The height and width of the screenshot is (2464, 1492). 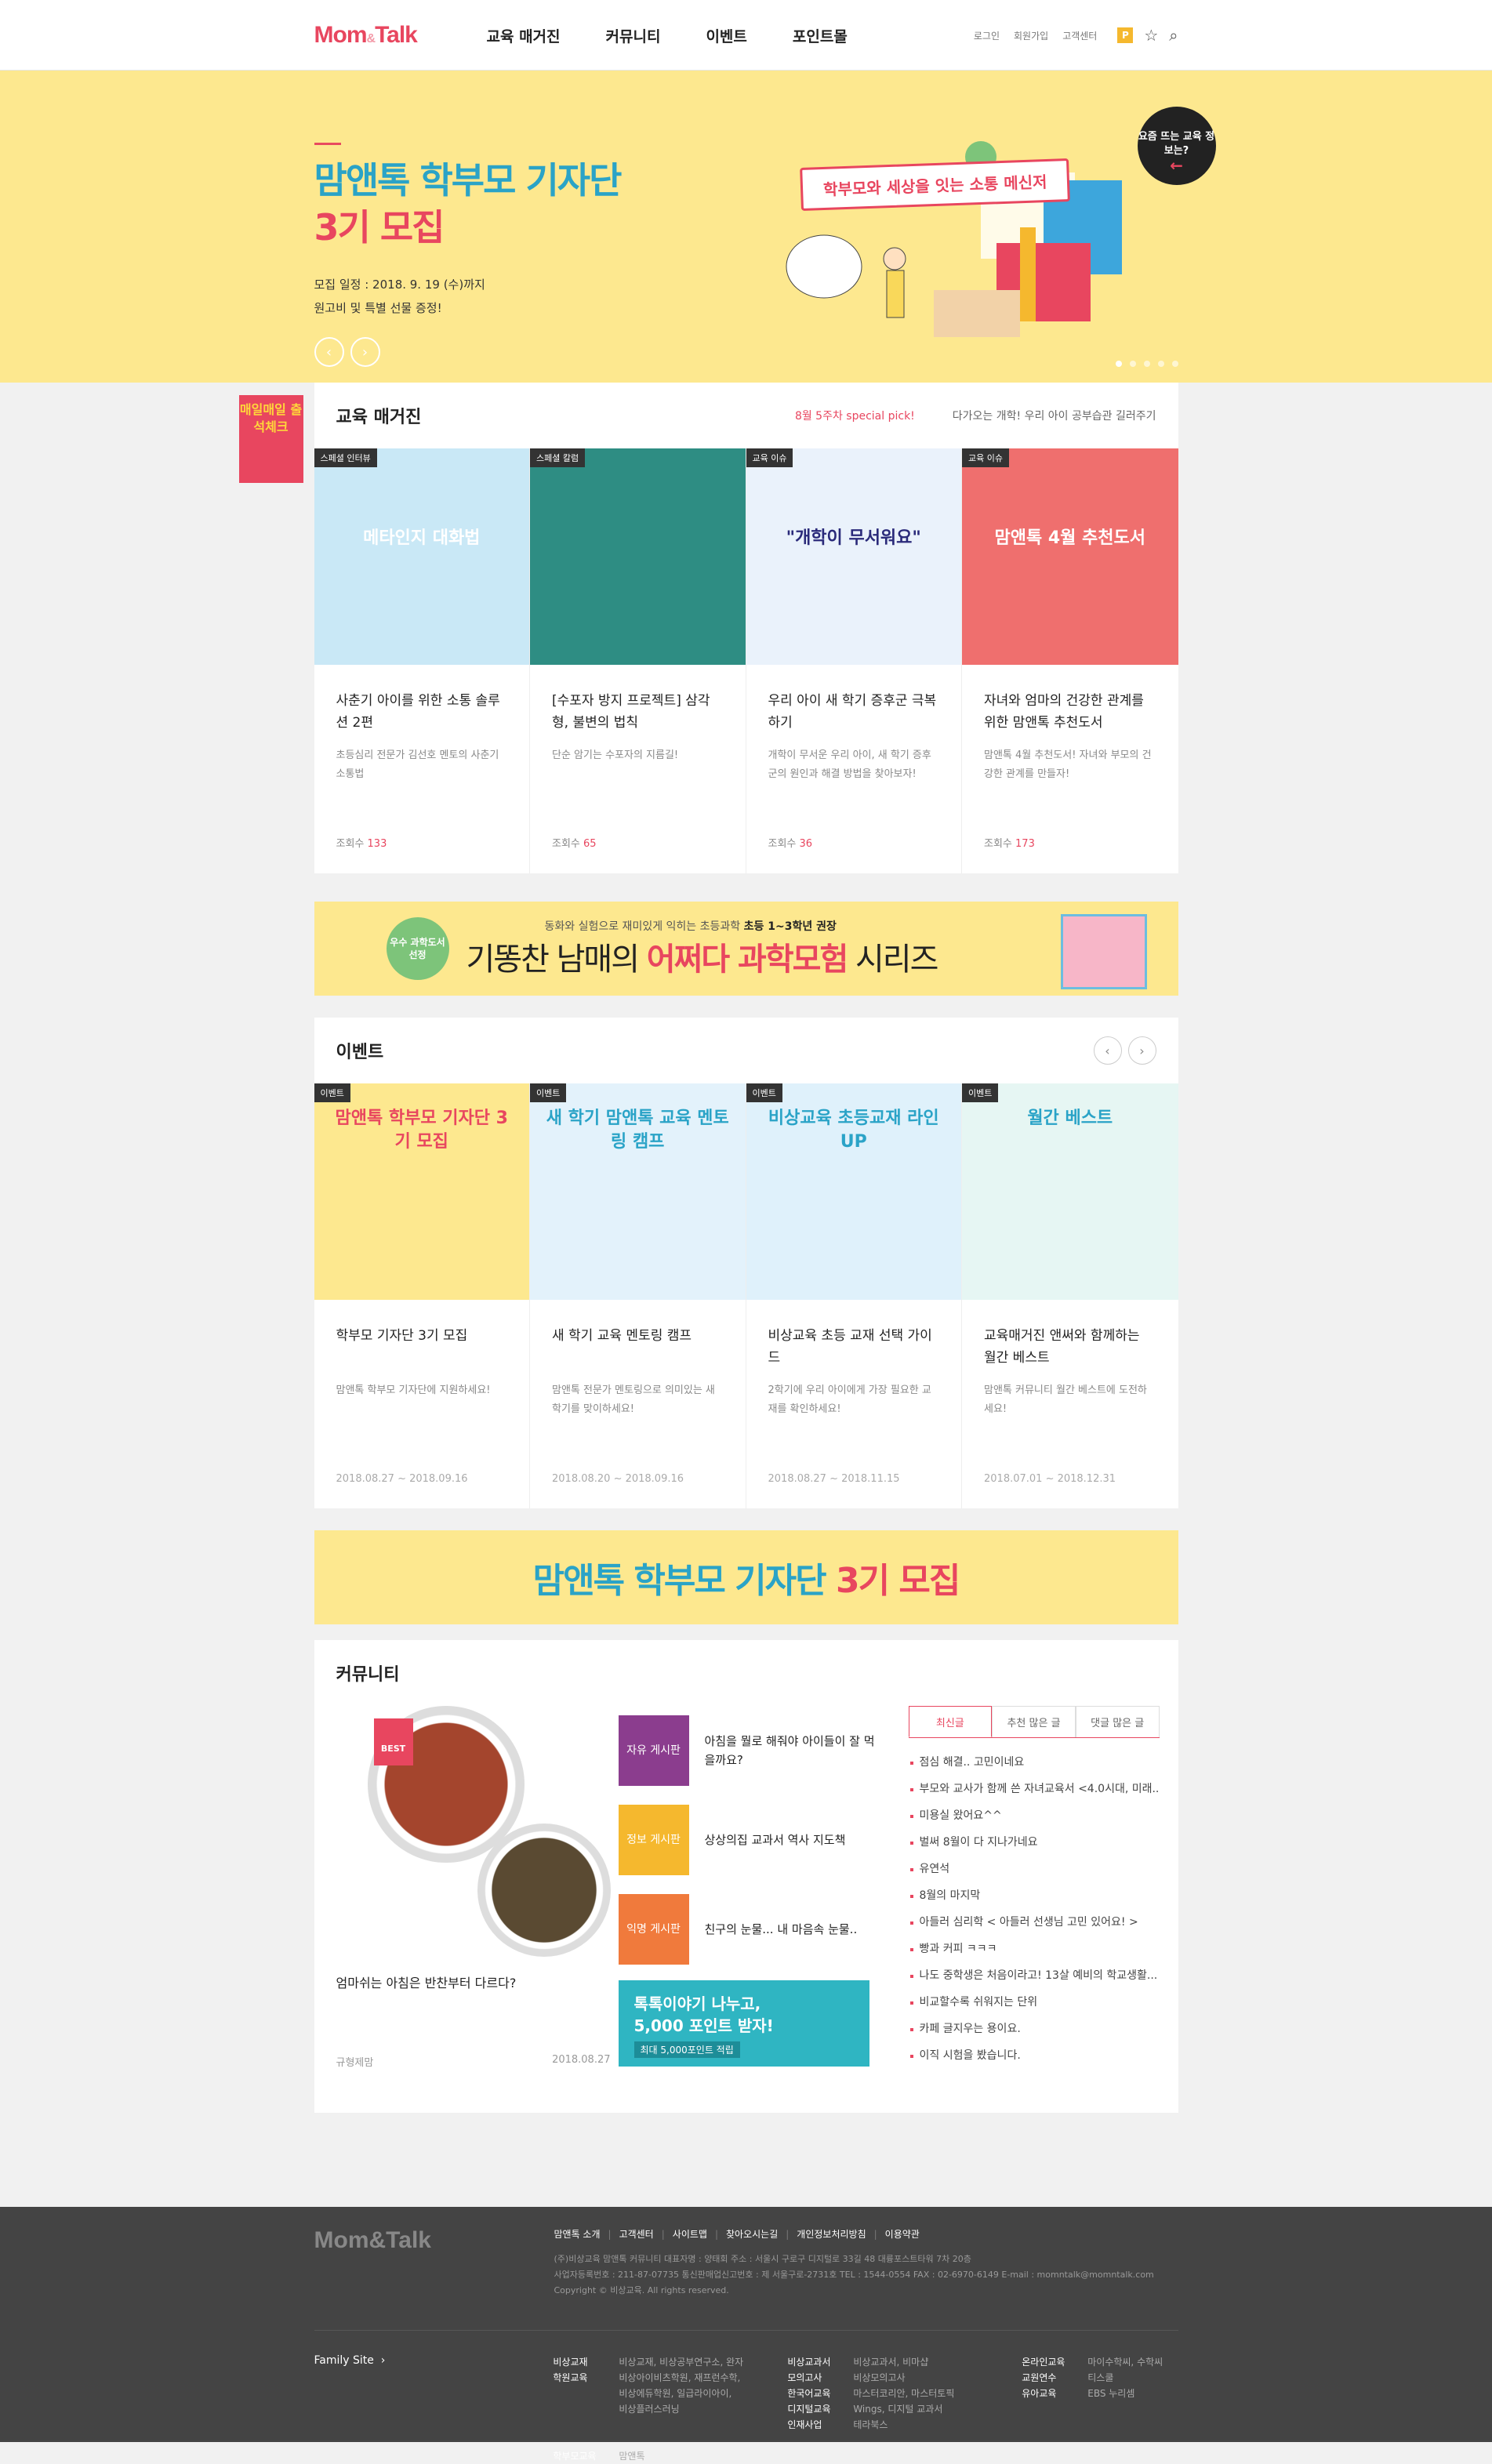 I want to click on card-desc: 맘앤톡 커뮤니티 월간 베스트에 도전하세요!, so click(x=1065, y=1399).